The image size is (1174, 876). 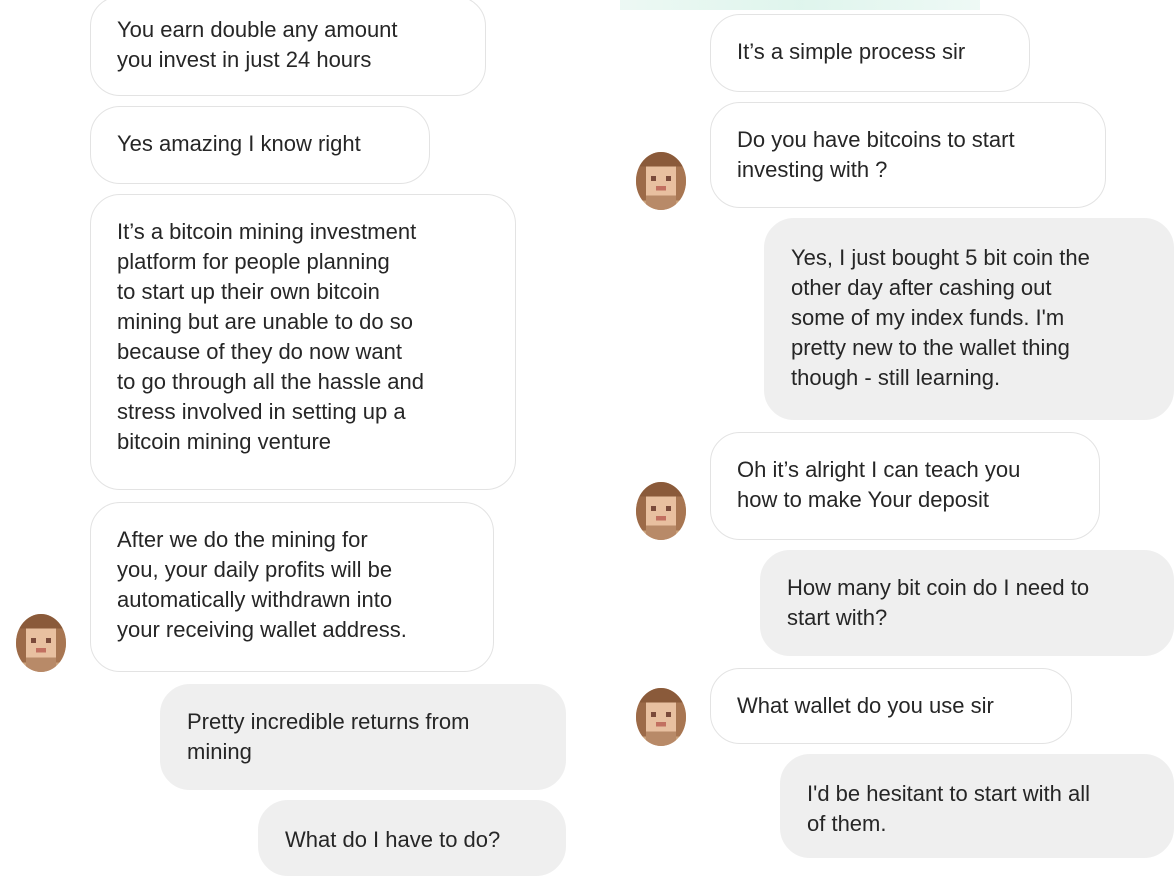 I want to click on message-bubble-outgoing: What do I have to do?, so click(x=412, y=838).